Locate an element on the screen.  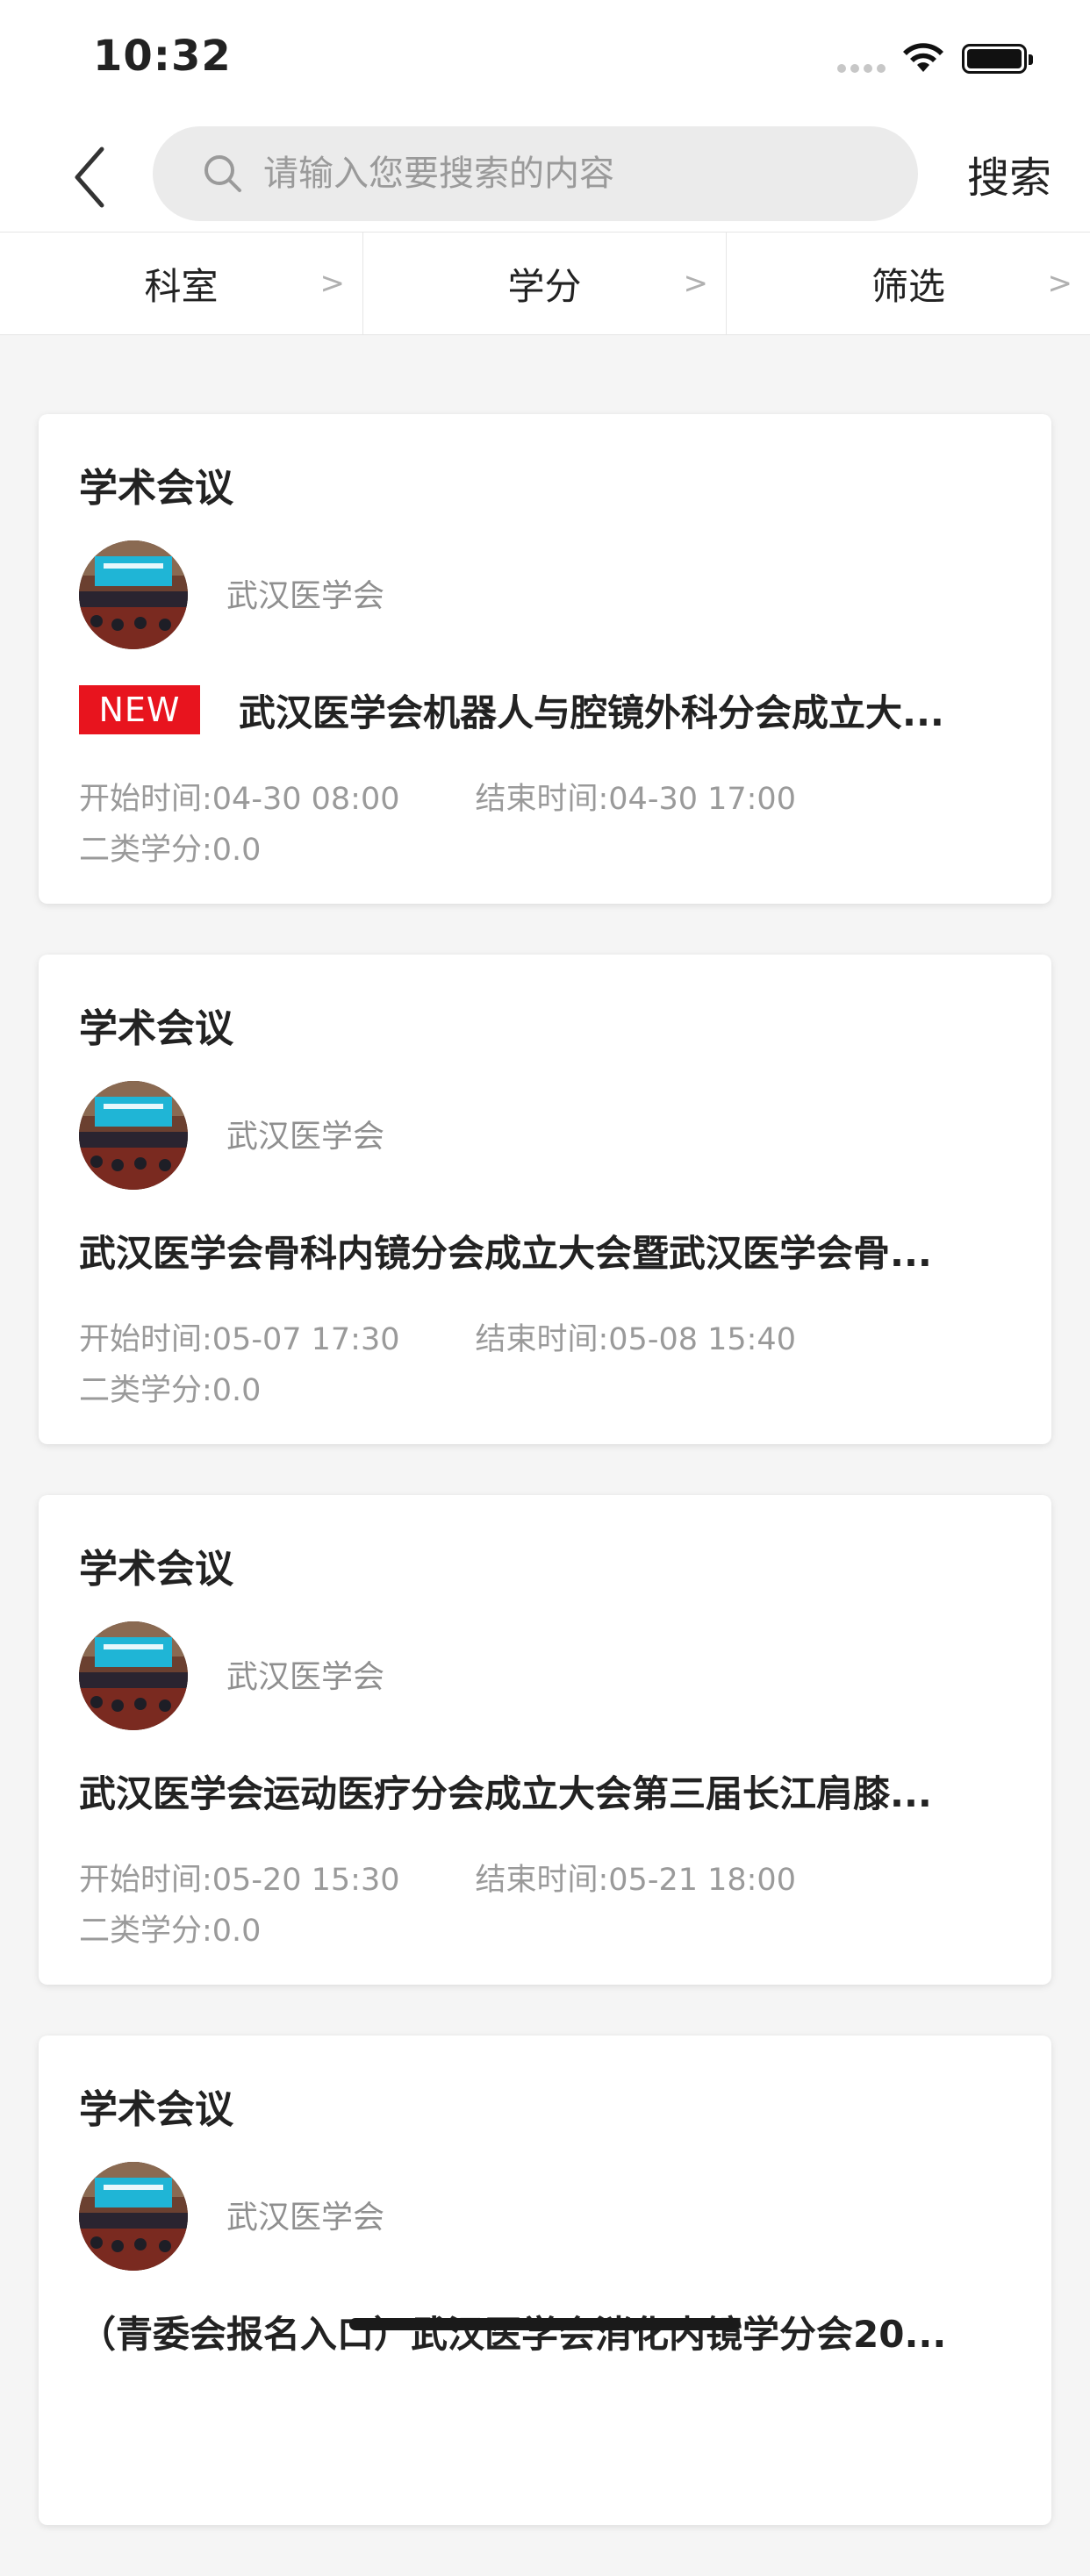
end-time: 结束时间:05-08 15:40 is located at coordinates (635, 1339).